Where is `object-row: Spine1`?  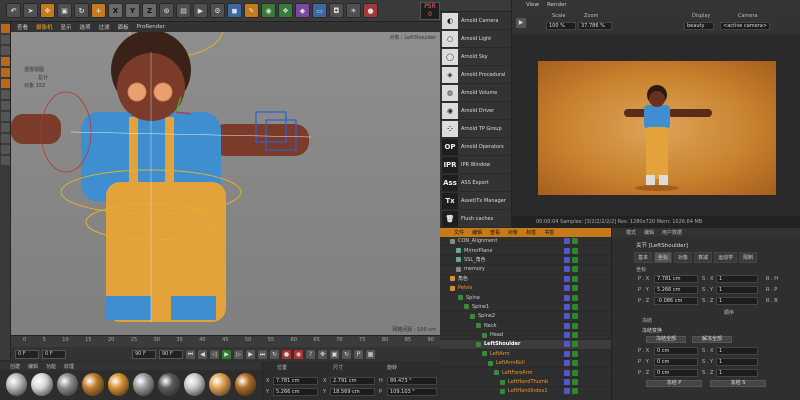 object-row: Spine1 is located at coordinates (525, 308).